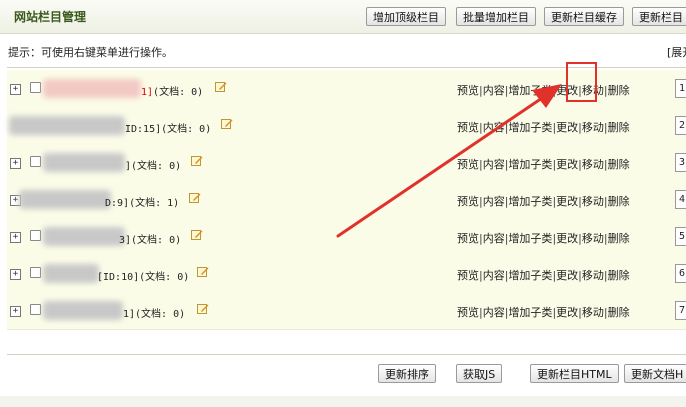 The height and width of the screenshot is (407, 686). Describe the element at coordinates (406, 16) in the screenshot. I see `add-top-category-button: 增加顶级栏目` at that location.